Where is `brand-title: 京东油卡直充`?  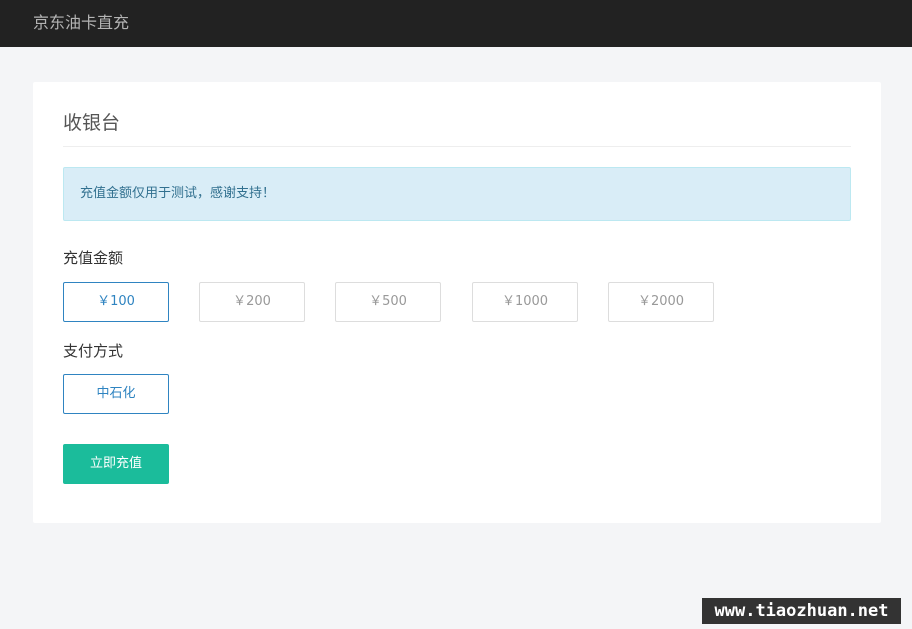 brand-title: 京东油卡直充 is located at coordinates (81, 23).